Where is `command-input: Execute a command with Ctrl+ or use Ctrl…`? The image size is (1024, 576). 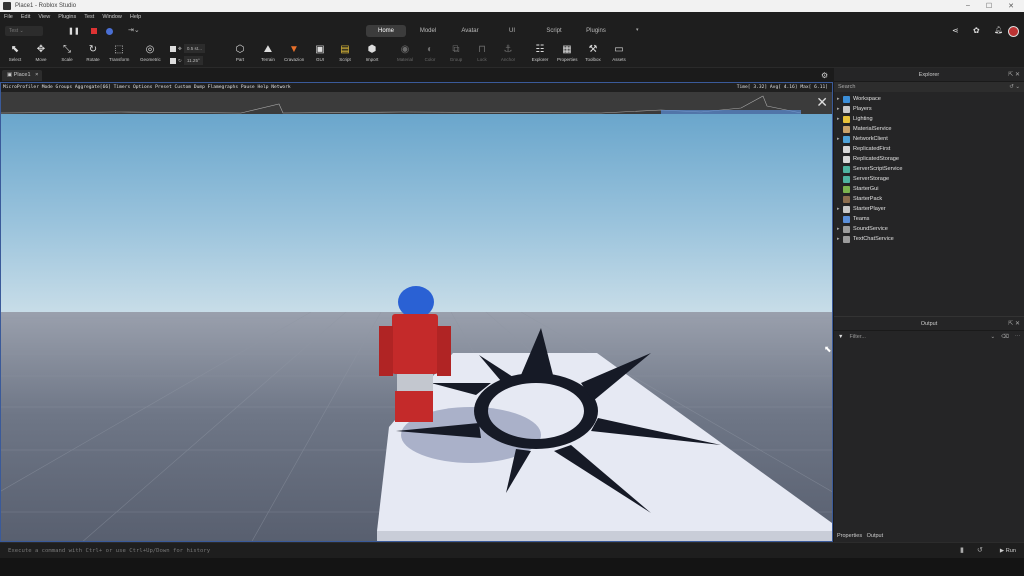 command-input: Execute a command with Ctrl+ or use Ctrl… is located at coordinates (475, 551).